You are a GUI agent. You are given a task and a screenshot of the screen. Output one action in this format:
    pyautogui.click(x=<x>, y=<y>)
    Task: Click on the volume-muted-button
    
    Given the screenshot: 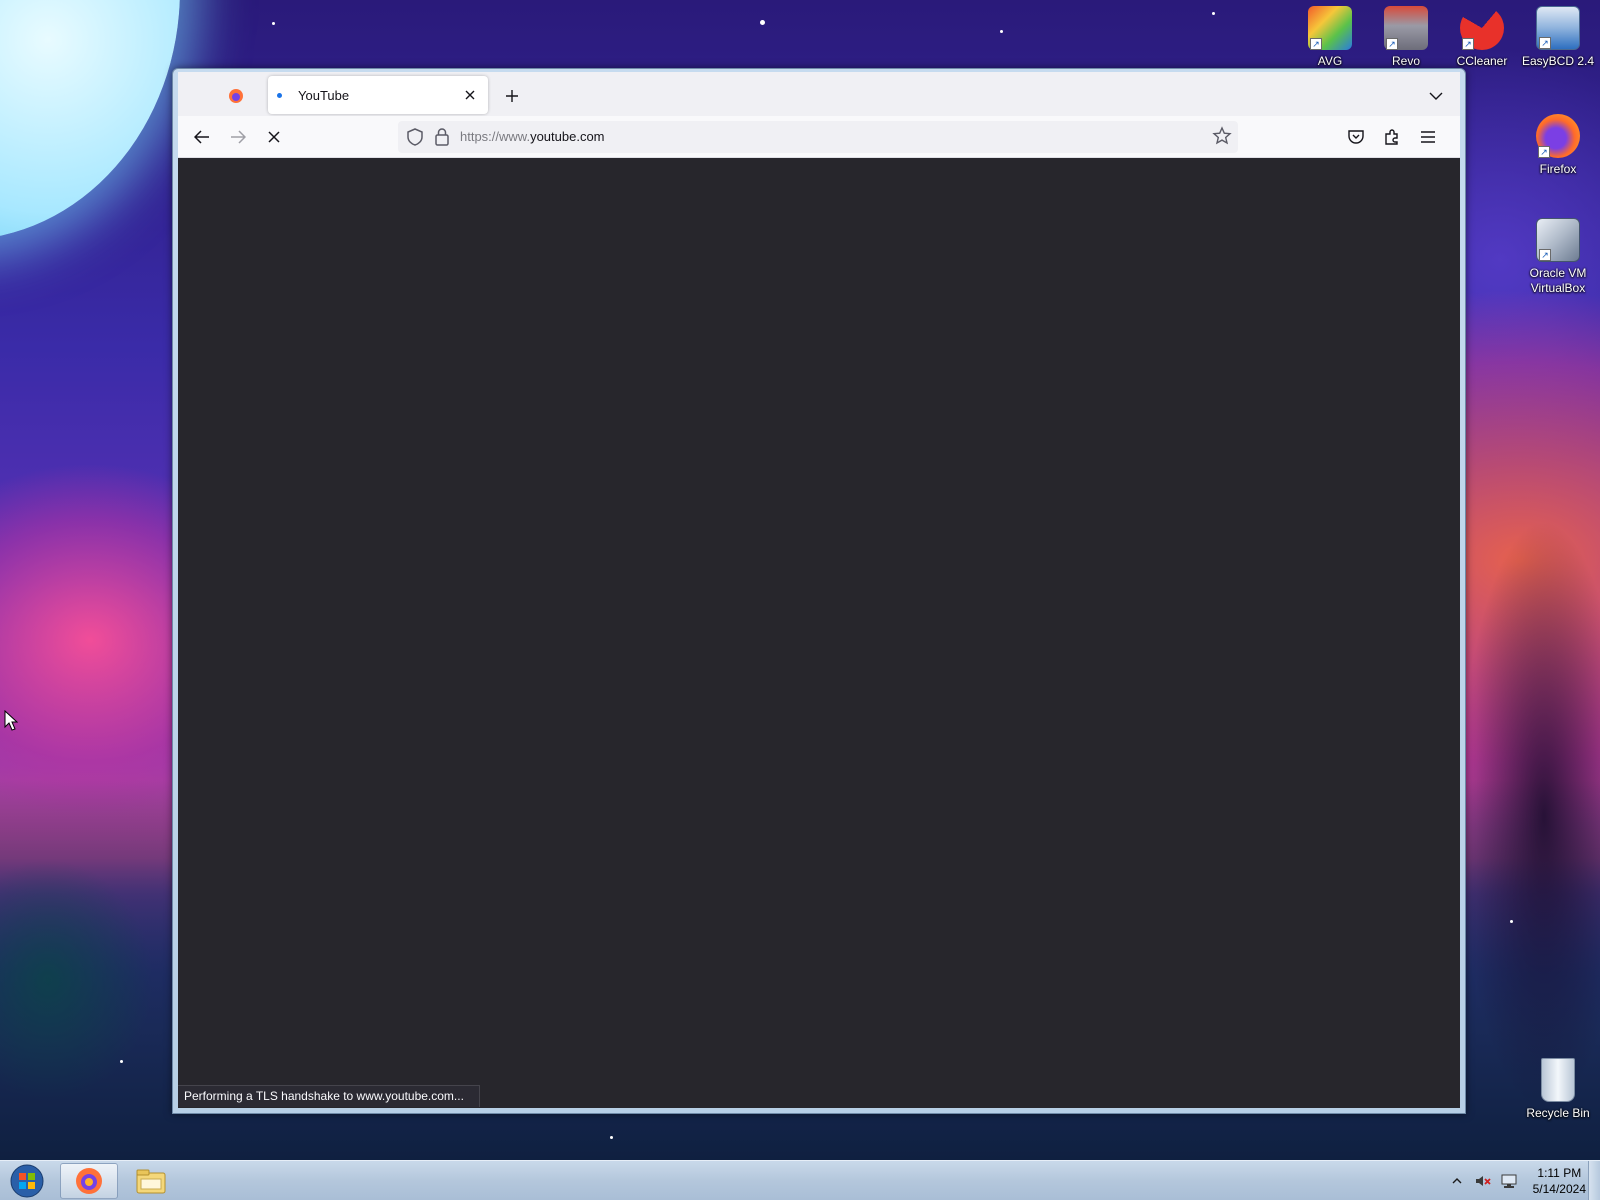 What is the action you would take?
    pyautogui.click(x=1483, y=1181)
    